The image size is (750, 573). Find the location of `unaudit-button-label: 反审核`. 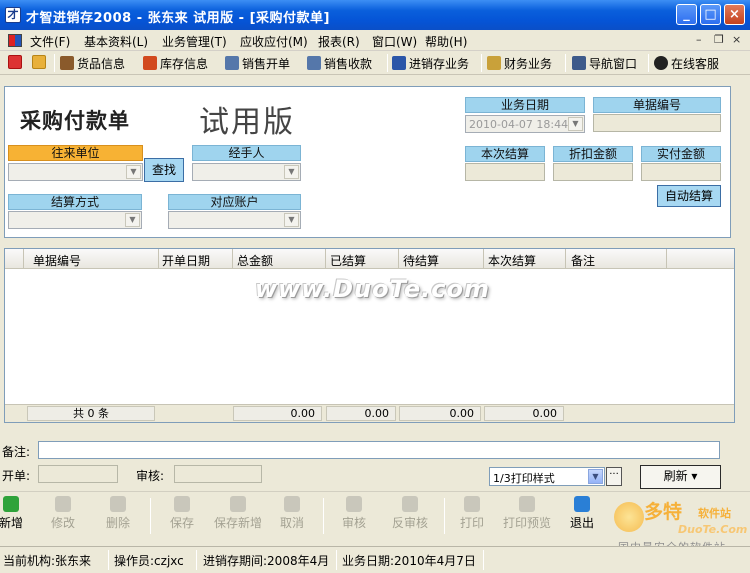

unaudit-button-label: 反审核 is located at coordinates (409, 523).